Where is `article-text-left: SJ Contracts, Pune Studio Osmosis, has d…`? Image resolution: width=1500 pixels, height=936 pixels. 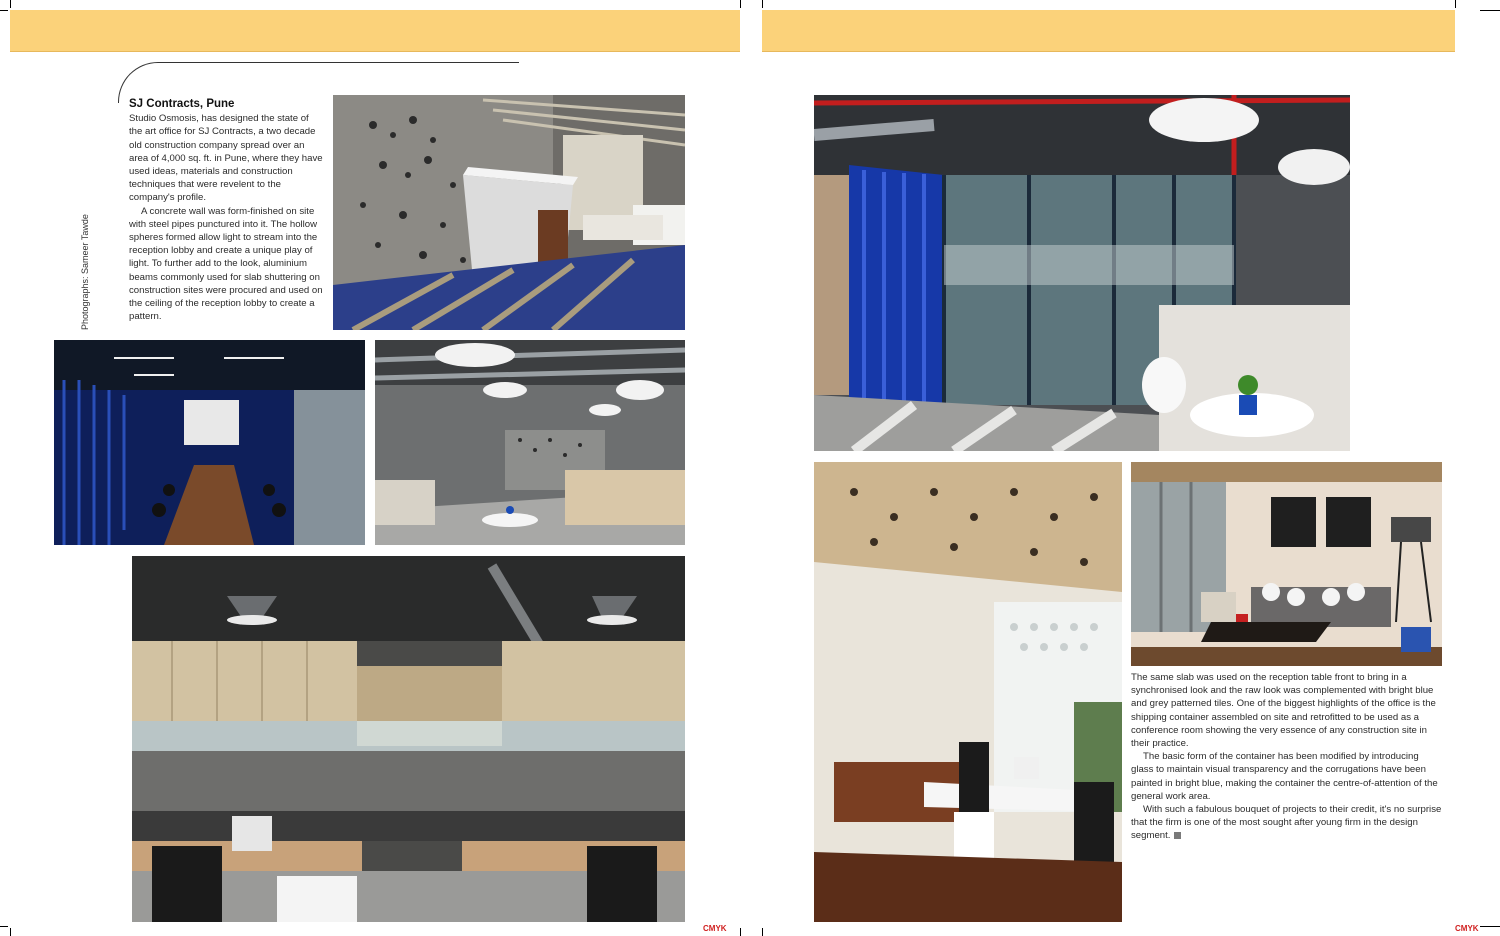 article-text-left: SJ Contracts, Pune Studio Osmosis, has d… is located at coordinates (226, 210).